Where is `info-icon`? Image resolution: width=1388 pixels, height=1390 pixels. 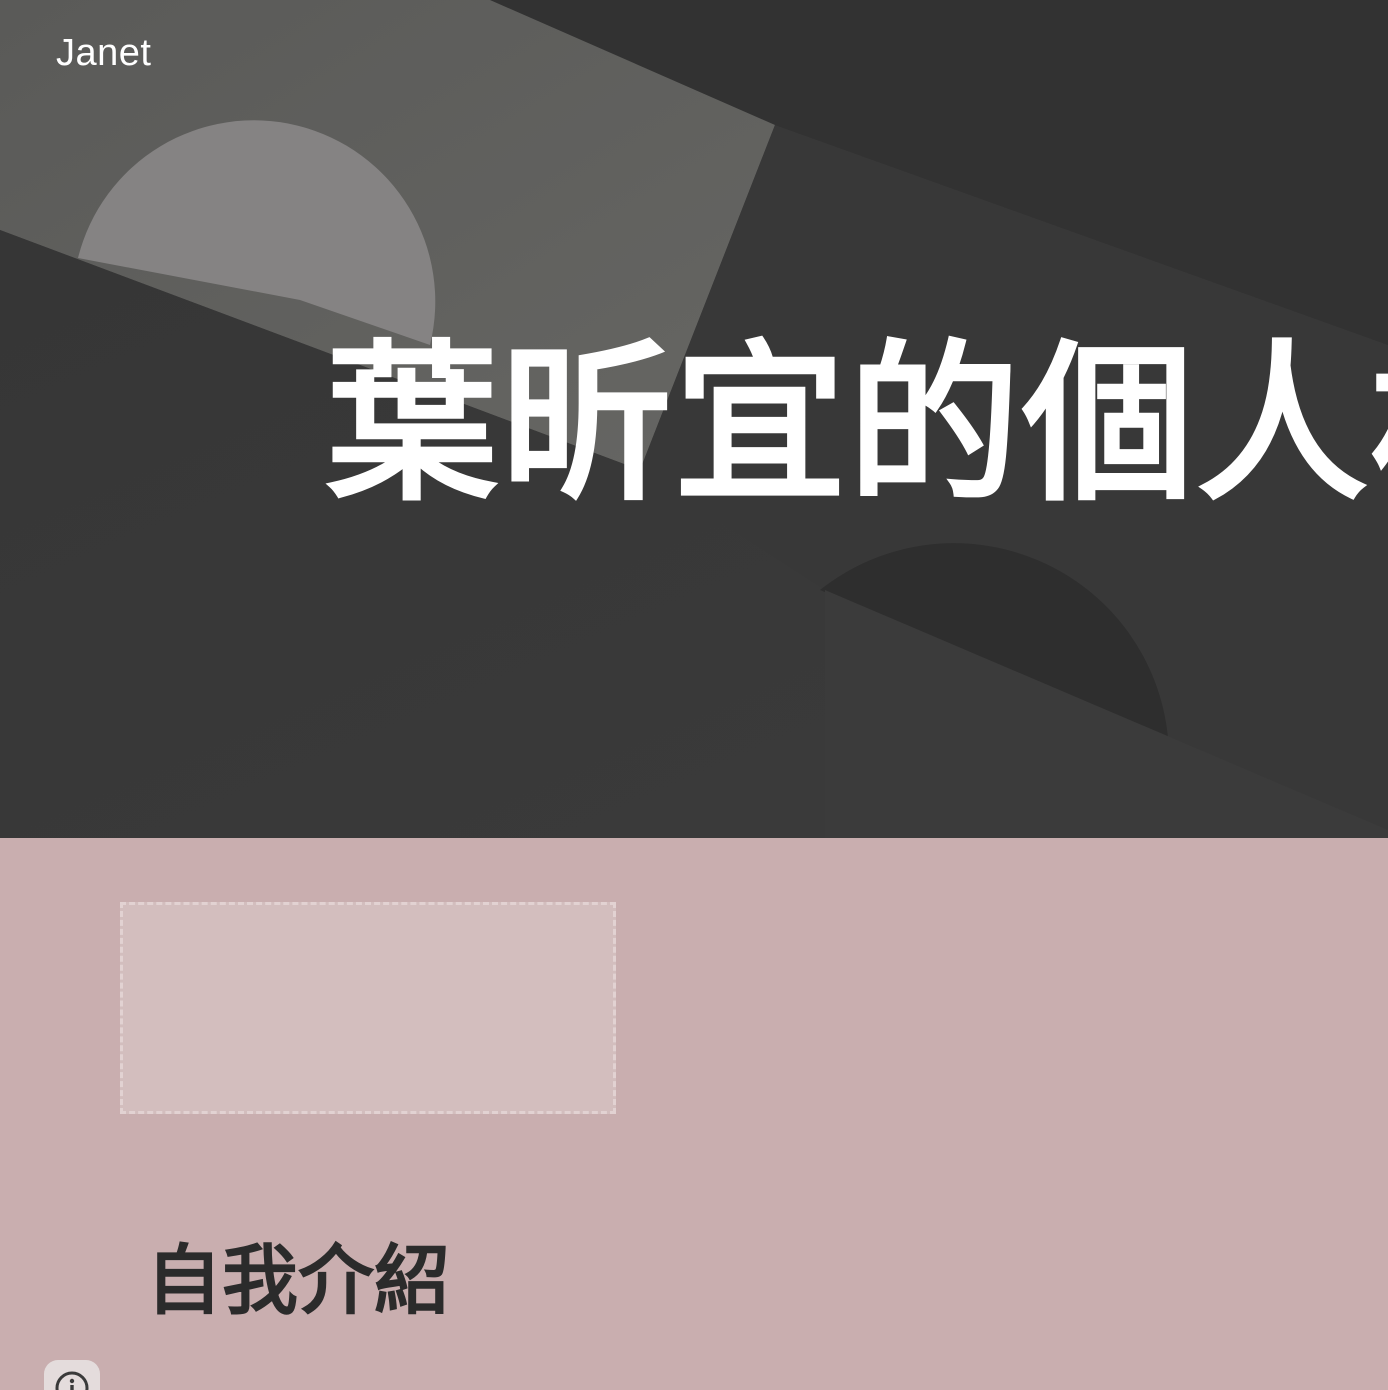
info-icon is located at coordinates (72, 1380).